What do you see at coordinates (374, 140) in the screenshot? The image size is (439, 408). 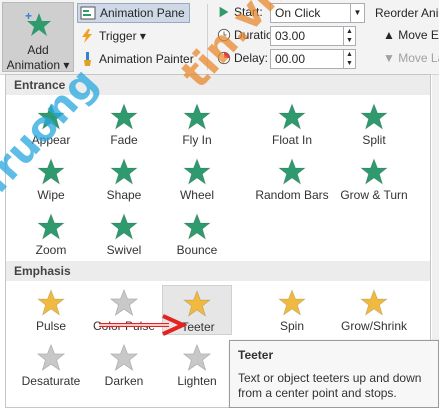 I see `gallery-item-label: Split` at bounding box center [374, 140].